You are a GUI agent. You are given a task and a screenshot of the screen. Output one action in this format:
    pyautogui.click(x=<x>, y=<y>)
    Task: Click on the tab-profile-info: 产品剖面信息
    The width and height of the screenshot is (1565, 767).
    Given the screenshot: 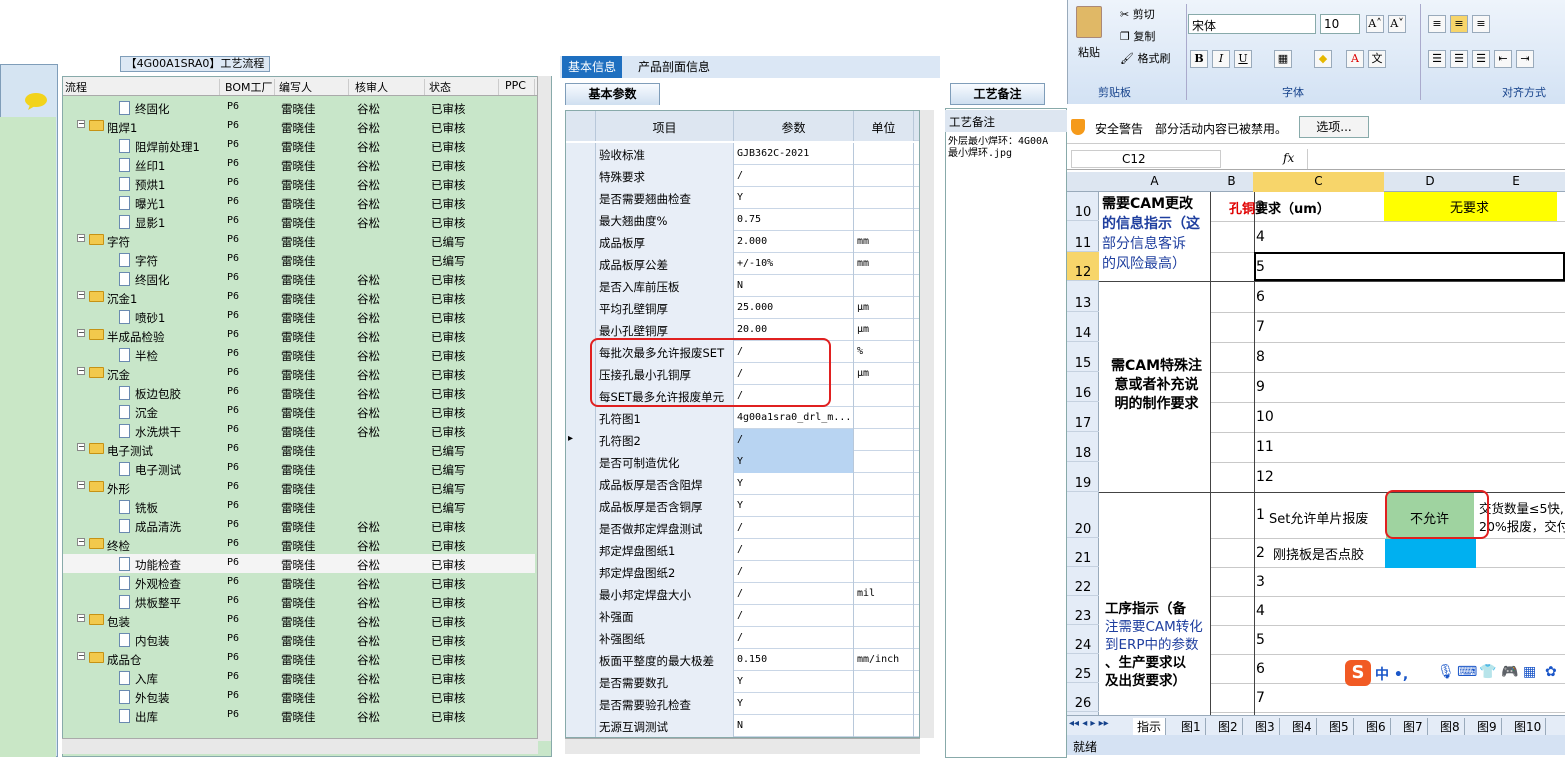 What is the action you would take?
    pyautogui.click(x=674, y=67)
    